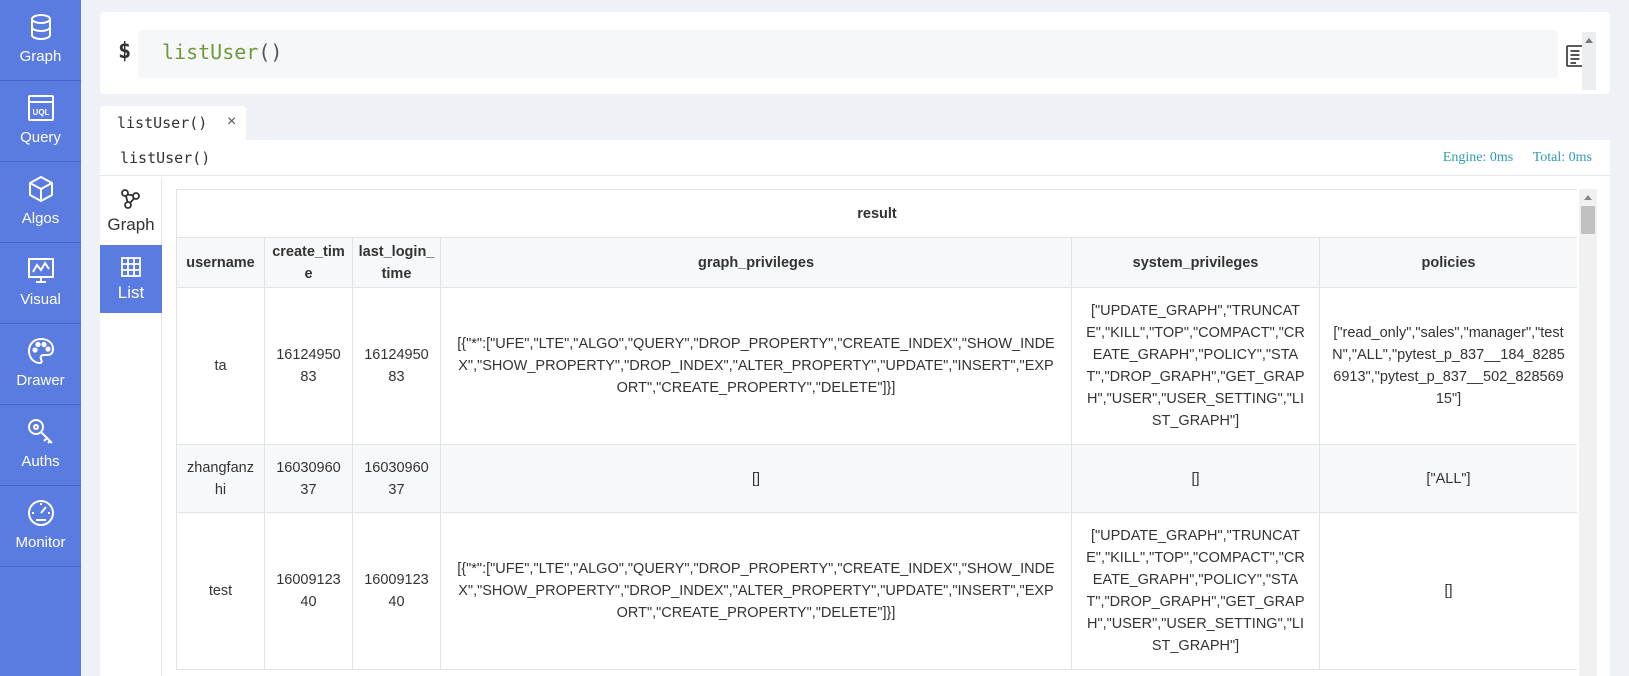 The image size is (1629, 676). I want to click on tab-listuser: listUser() ×, so click(173, 123).